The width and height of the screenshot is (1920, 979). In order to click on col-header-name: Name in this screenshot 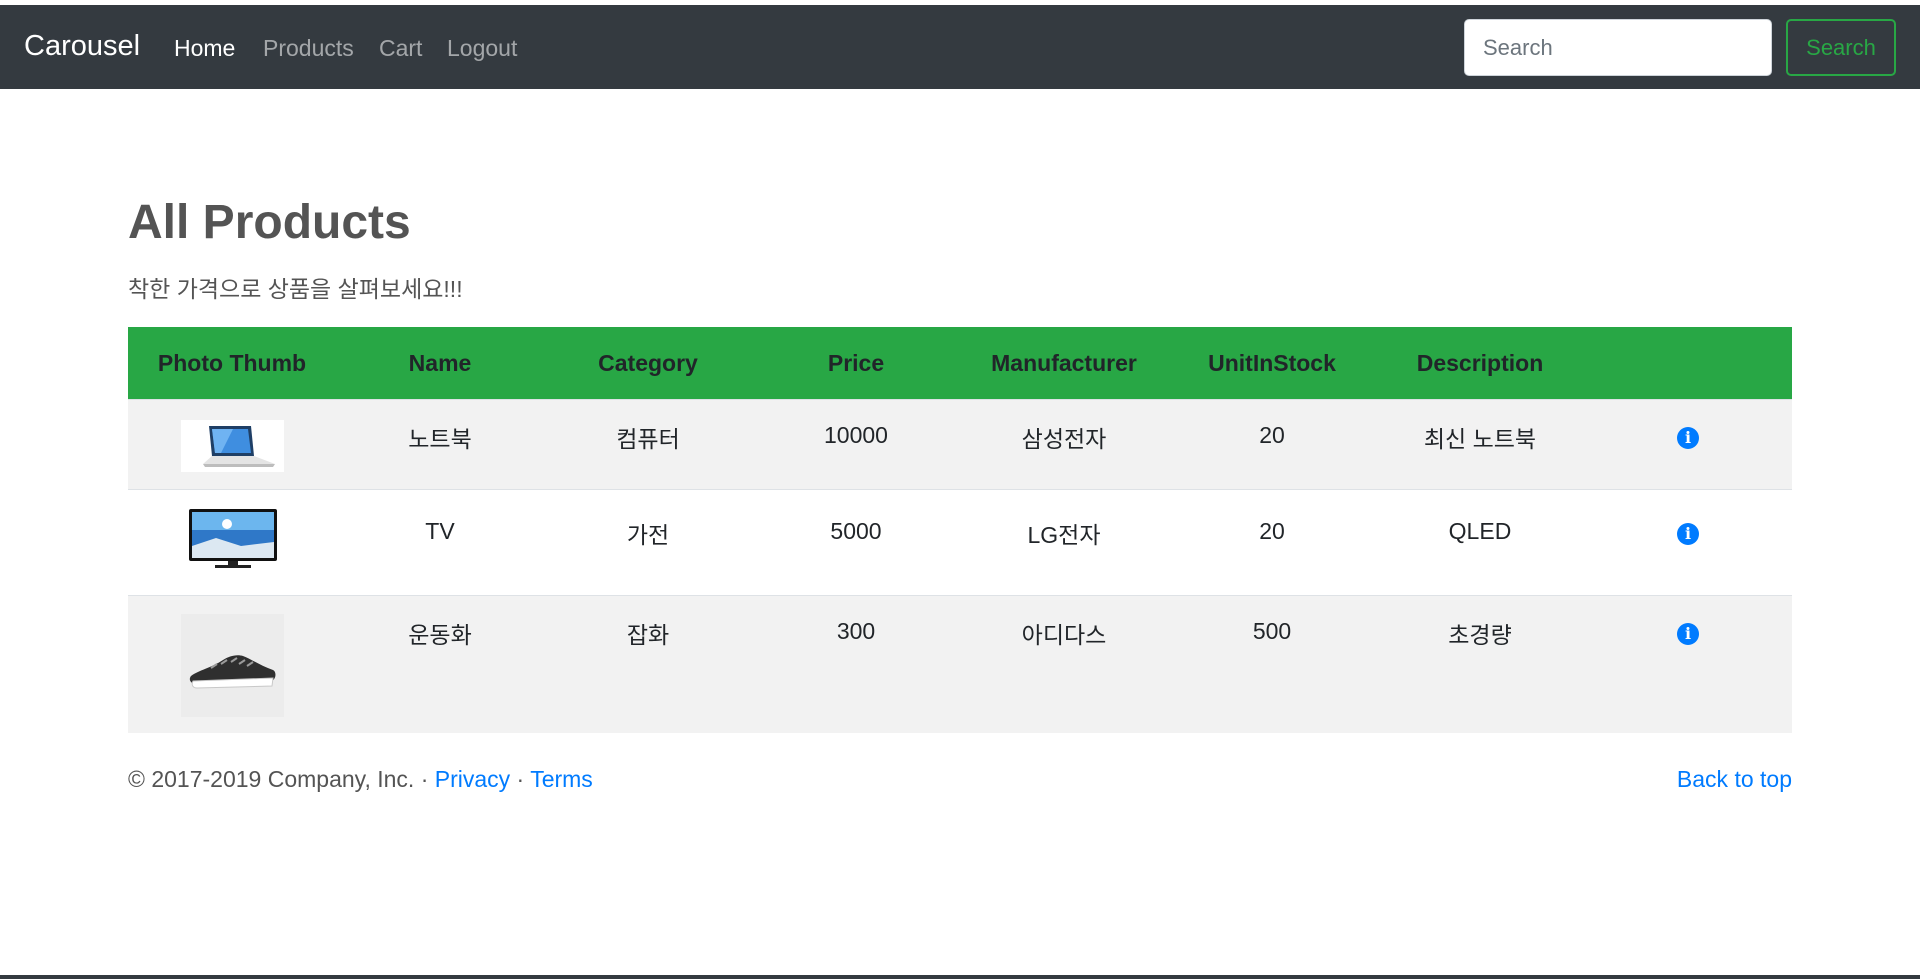, I will do `click(440, 362)`.